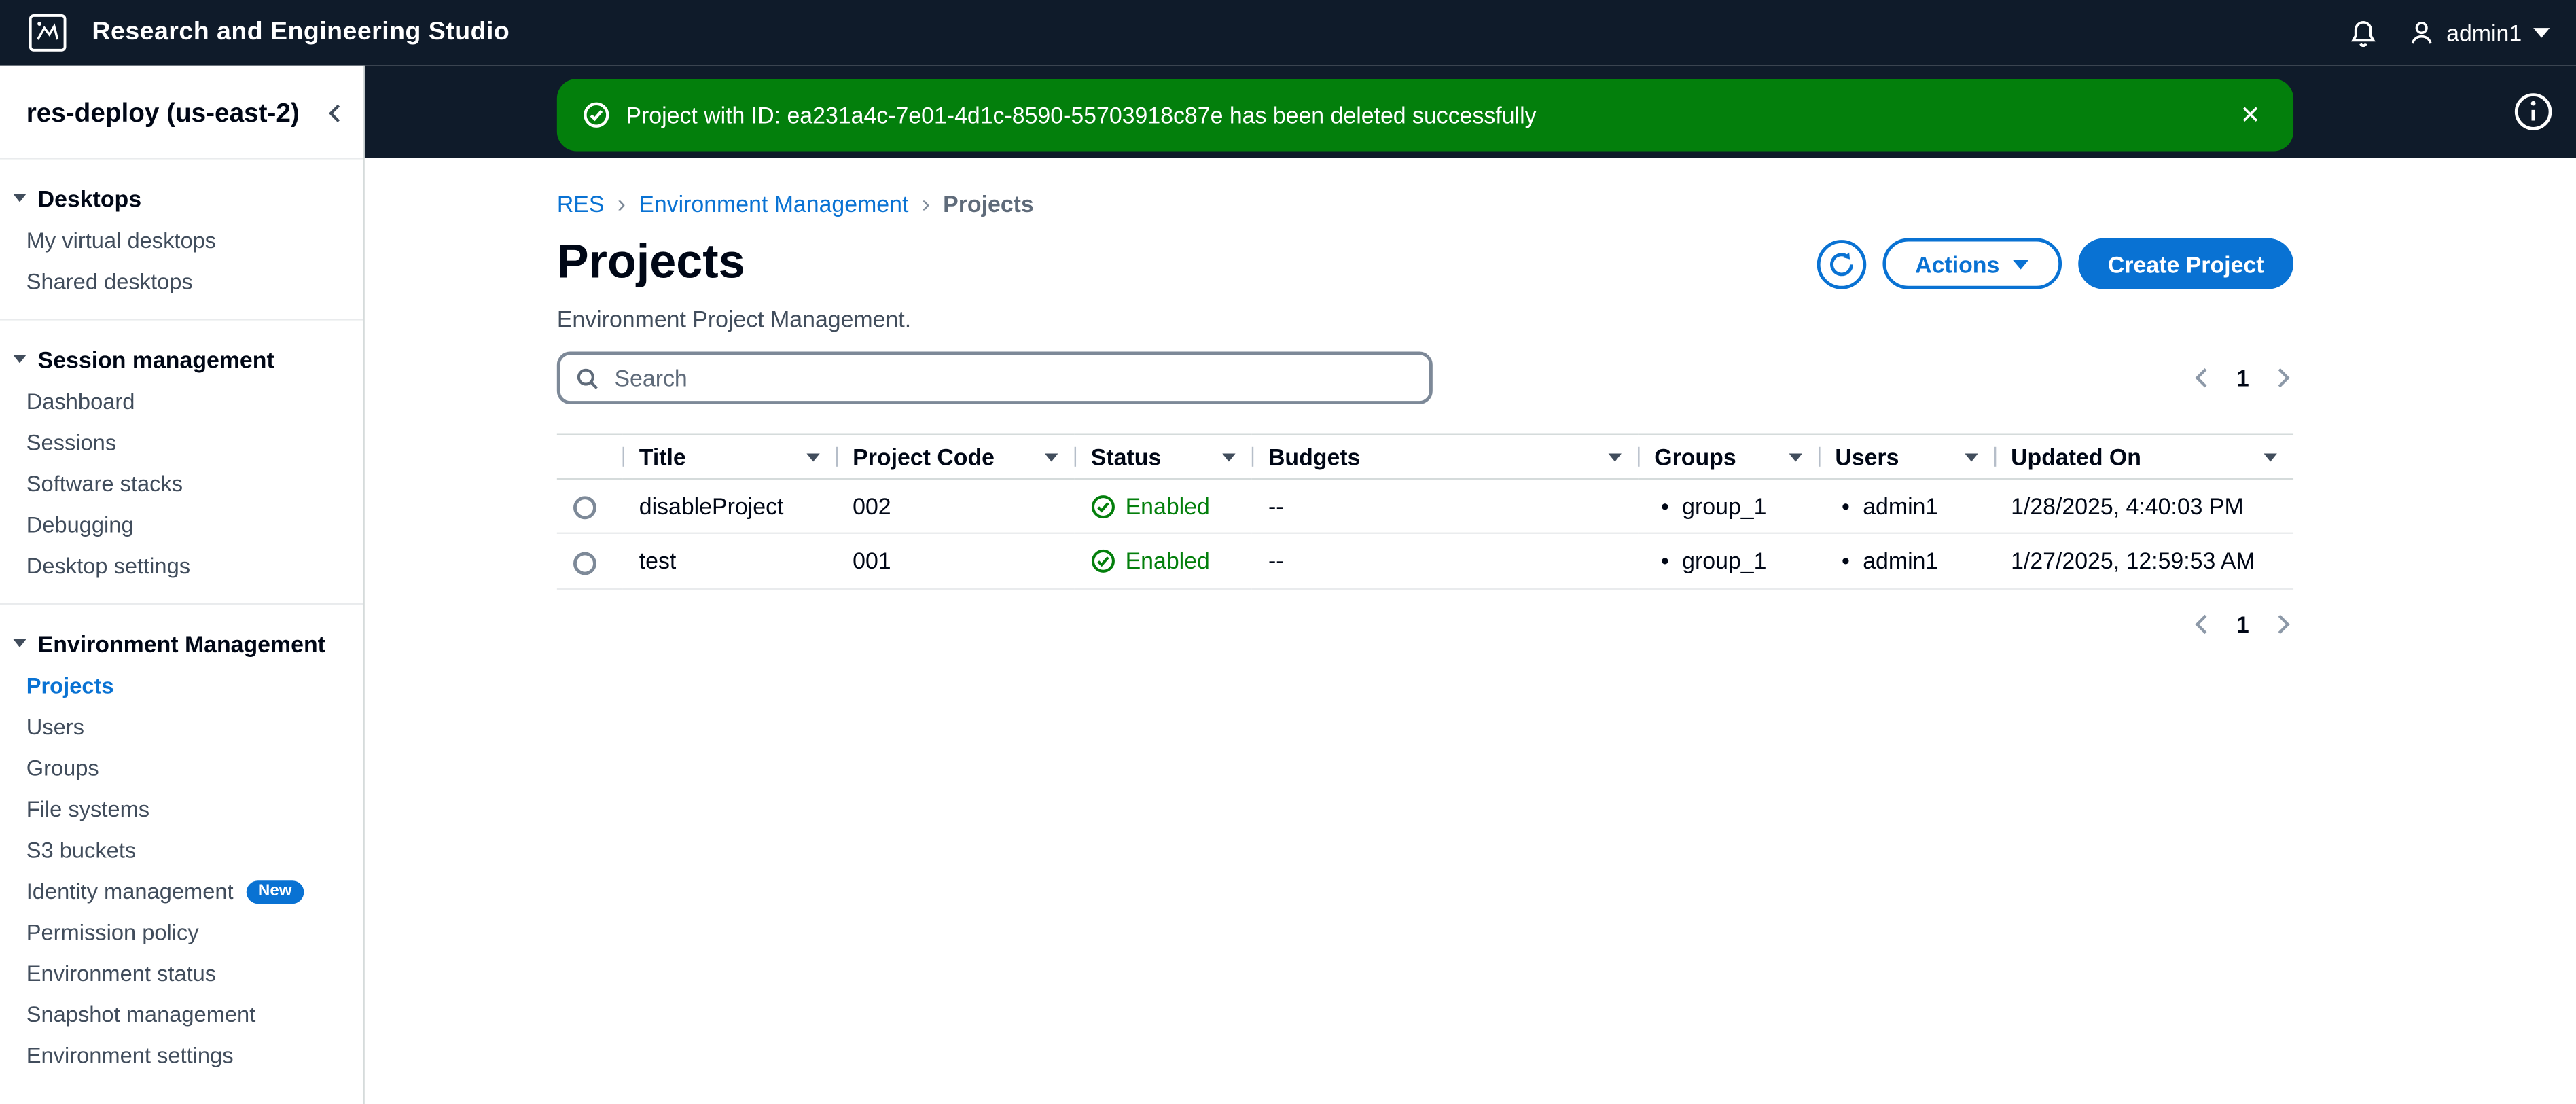  I want to click on cell-project-code: 001, so click(955, 561).